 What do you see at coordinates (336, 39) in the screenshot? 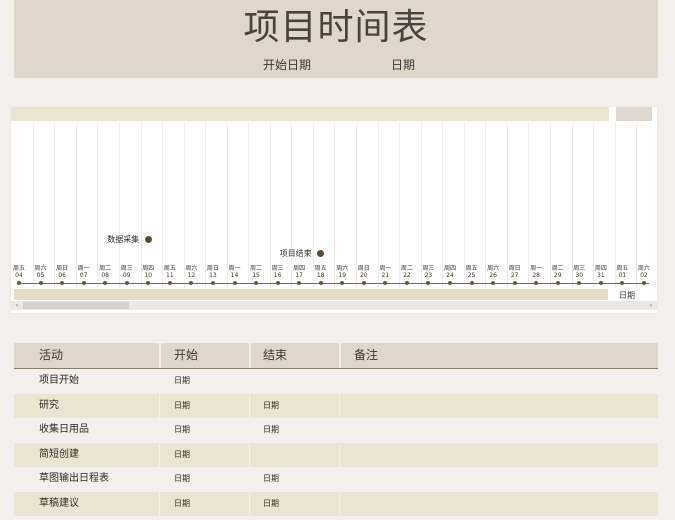
I see `header-banner: 项目时间表 开始日期 日期` at bounding box center [336, 39].